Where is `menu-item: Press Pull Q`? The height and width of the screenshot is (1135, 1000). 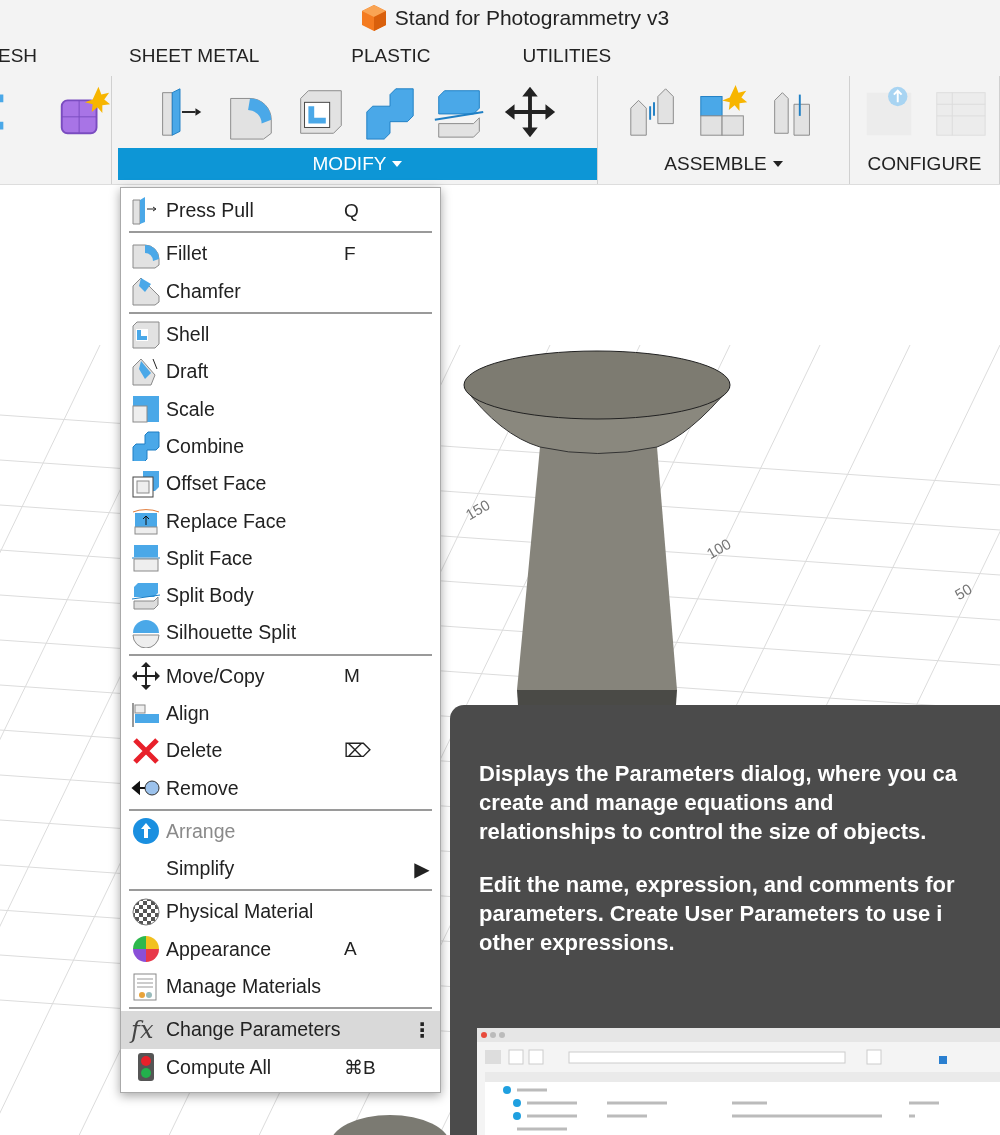
menu-item: Press Pull Q is located at coordinates (280, 211).